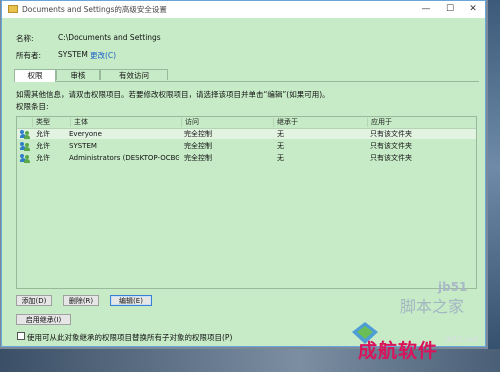 The image size is (500, 372). What do you see at coordinates (129, 122) in the screenshot?
I see `column-header-principal: 主体` at bounding box center [129, 122].